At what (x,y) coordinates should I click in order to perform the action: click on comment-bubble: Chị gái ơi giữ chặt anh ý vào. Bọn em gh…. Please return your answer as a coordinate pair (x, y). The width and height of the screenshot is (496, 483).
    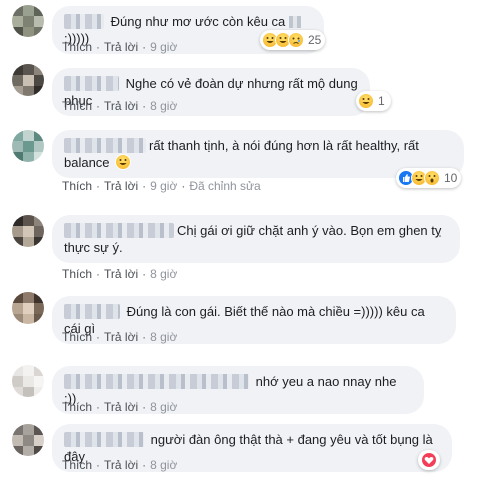
    Looking at the image, I should click on (256, 239).